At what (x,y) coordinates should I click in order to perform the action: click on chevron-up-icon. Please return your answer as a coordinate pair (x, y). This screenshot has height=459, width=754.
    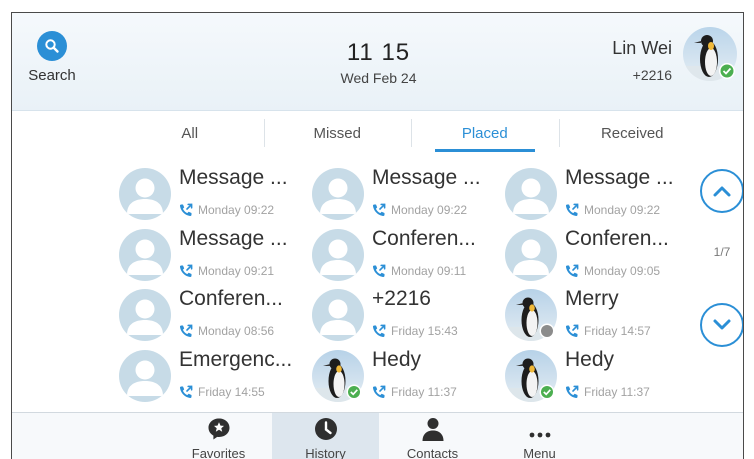
    Looking at the image, I should click on (722, 191).